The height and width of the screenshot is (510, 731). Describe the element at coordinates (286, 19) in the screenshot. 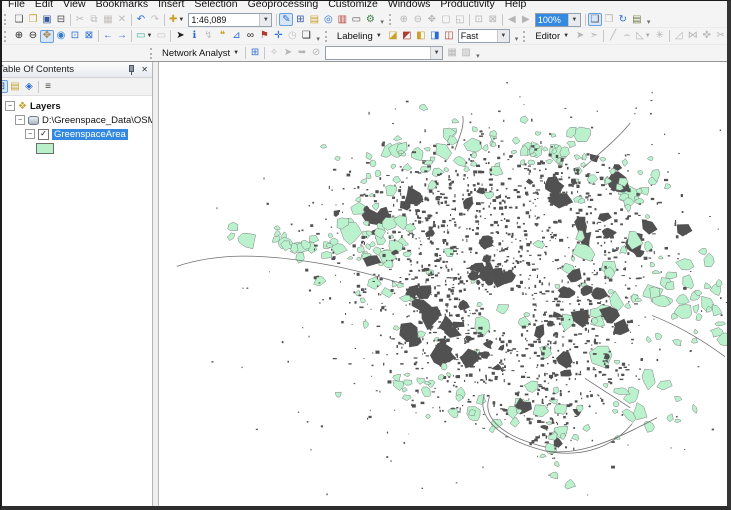

I see `editor-toolbar-toggle-icon: ✎` at that location.